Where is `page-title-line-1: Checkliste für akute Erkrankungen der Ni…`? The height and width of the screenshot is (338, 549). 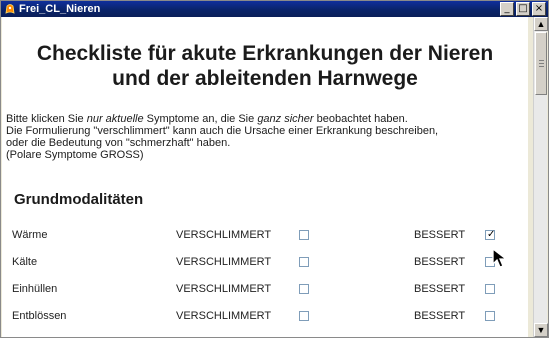 page-title-line-1: Checkliste für akute Erkrankungen der Ni… is located at coordinates (265, 53).